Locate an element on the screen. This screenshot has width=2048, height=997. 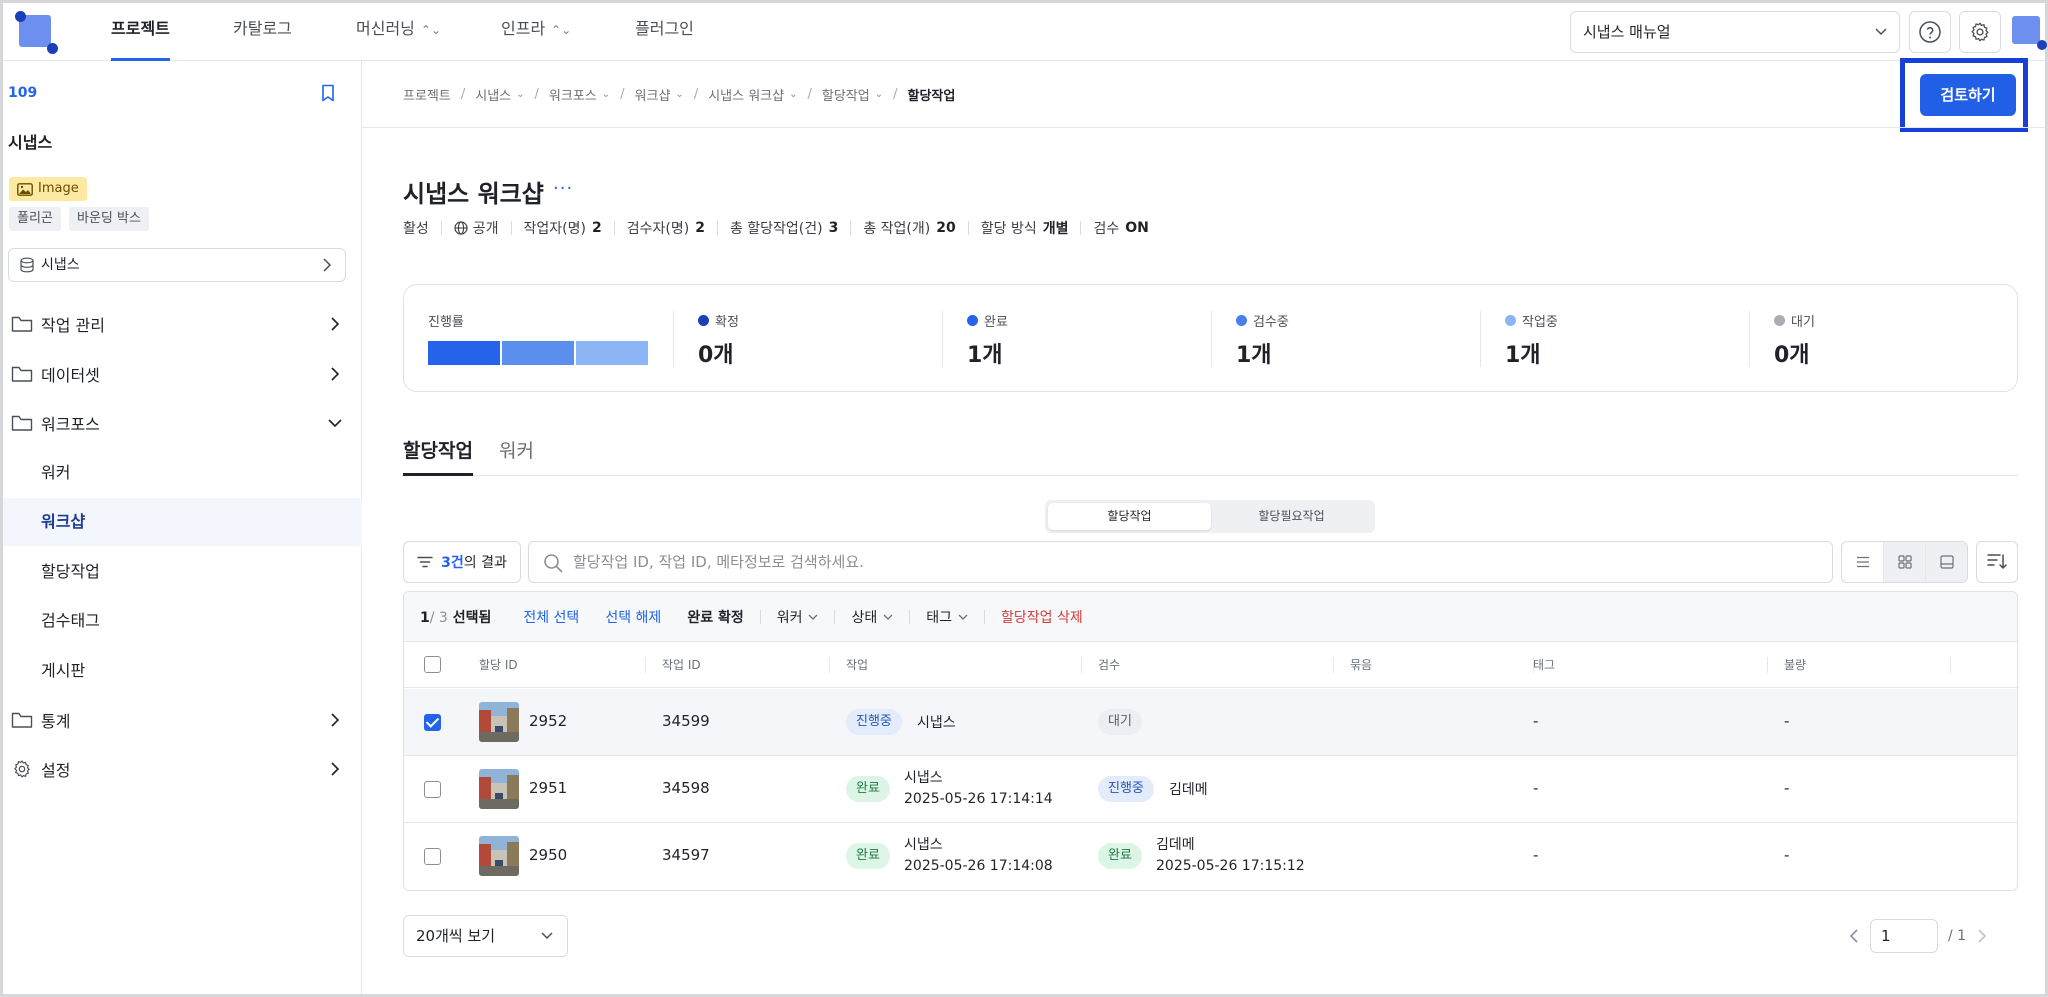
type-badge-label: Image is located at coordinates (58, 188).